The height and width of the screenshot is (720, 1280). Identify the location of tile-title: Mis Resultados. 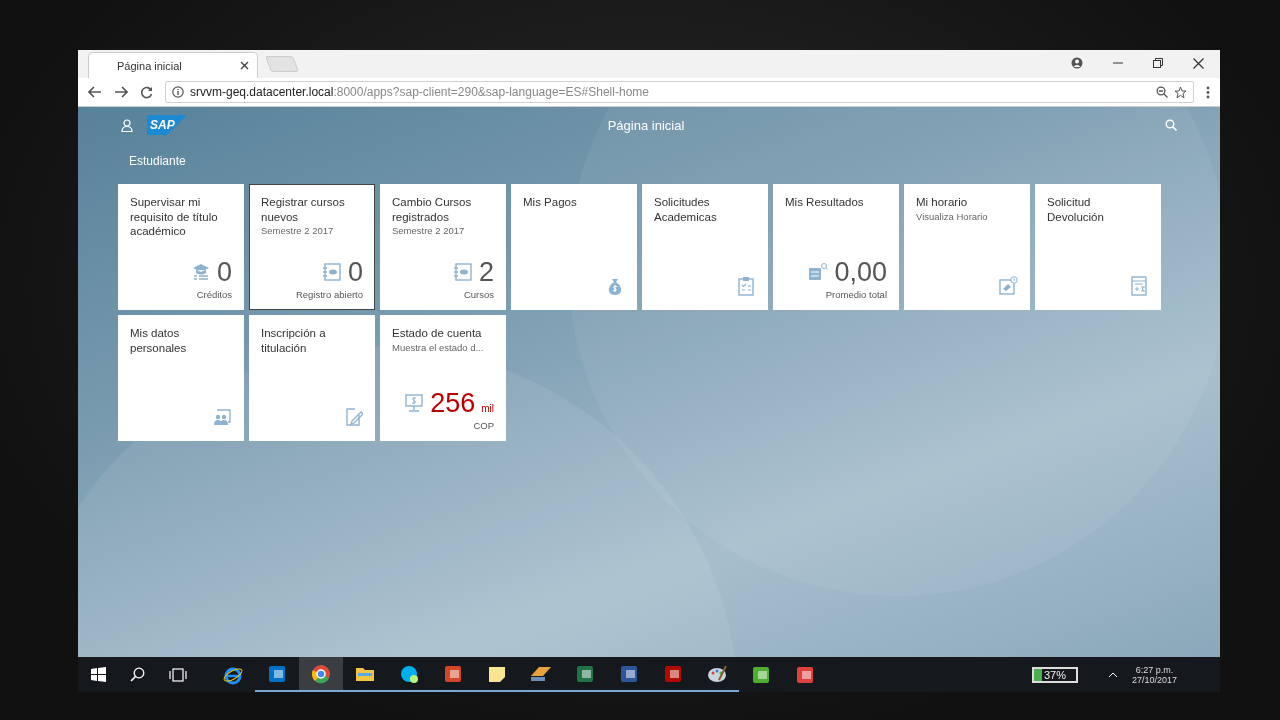
(825, 202).